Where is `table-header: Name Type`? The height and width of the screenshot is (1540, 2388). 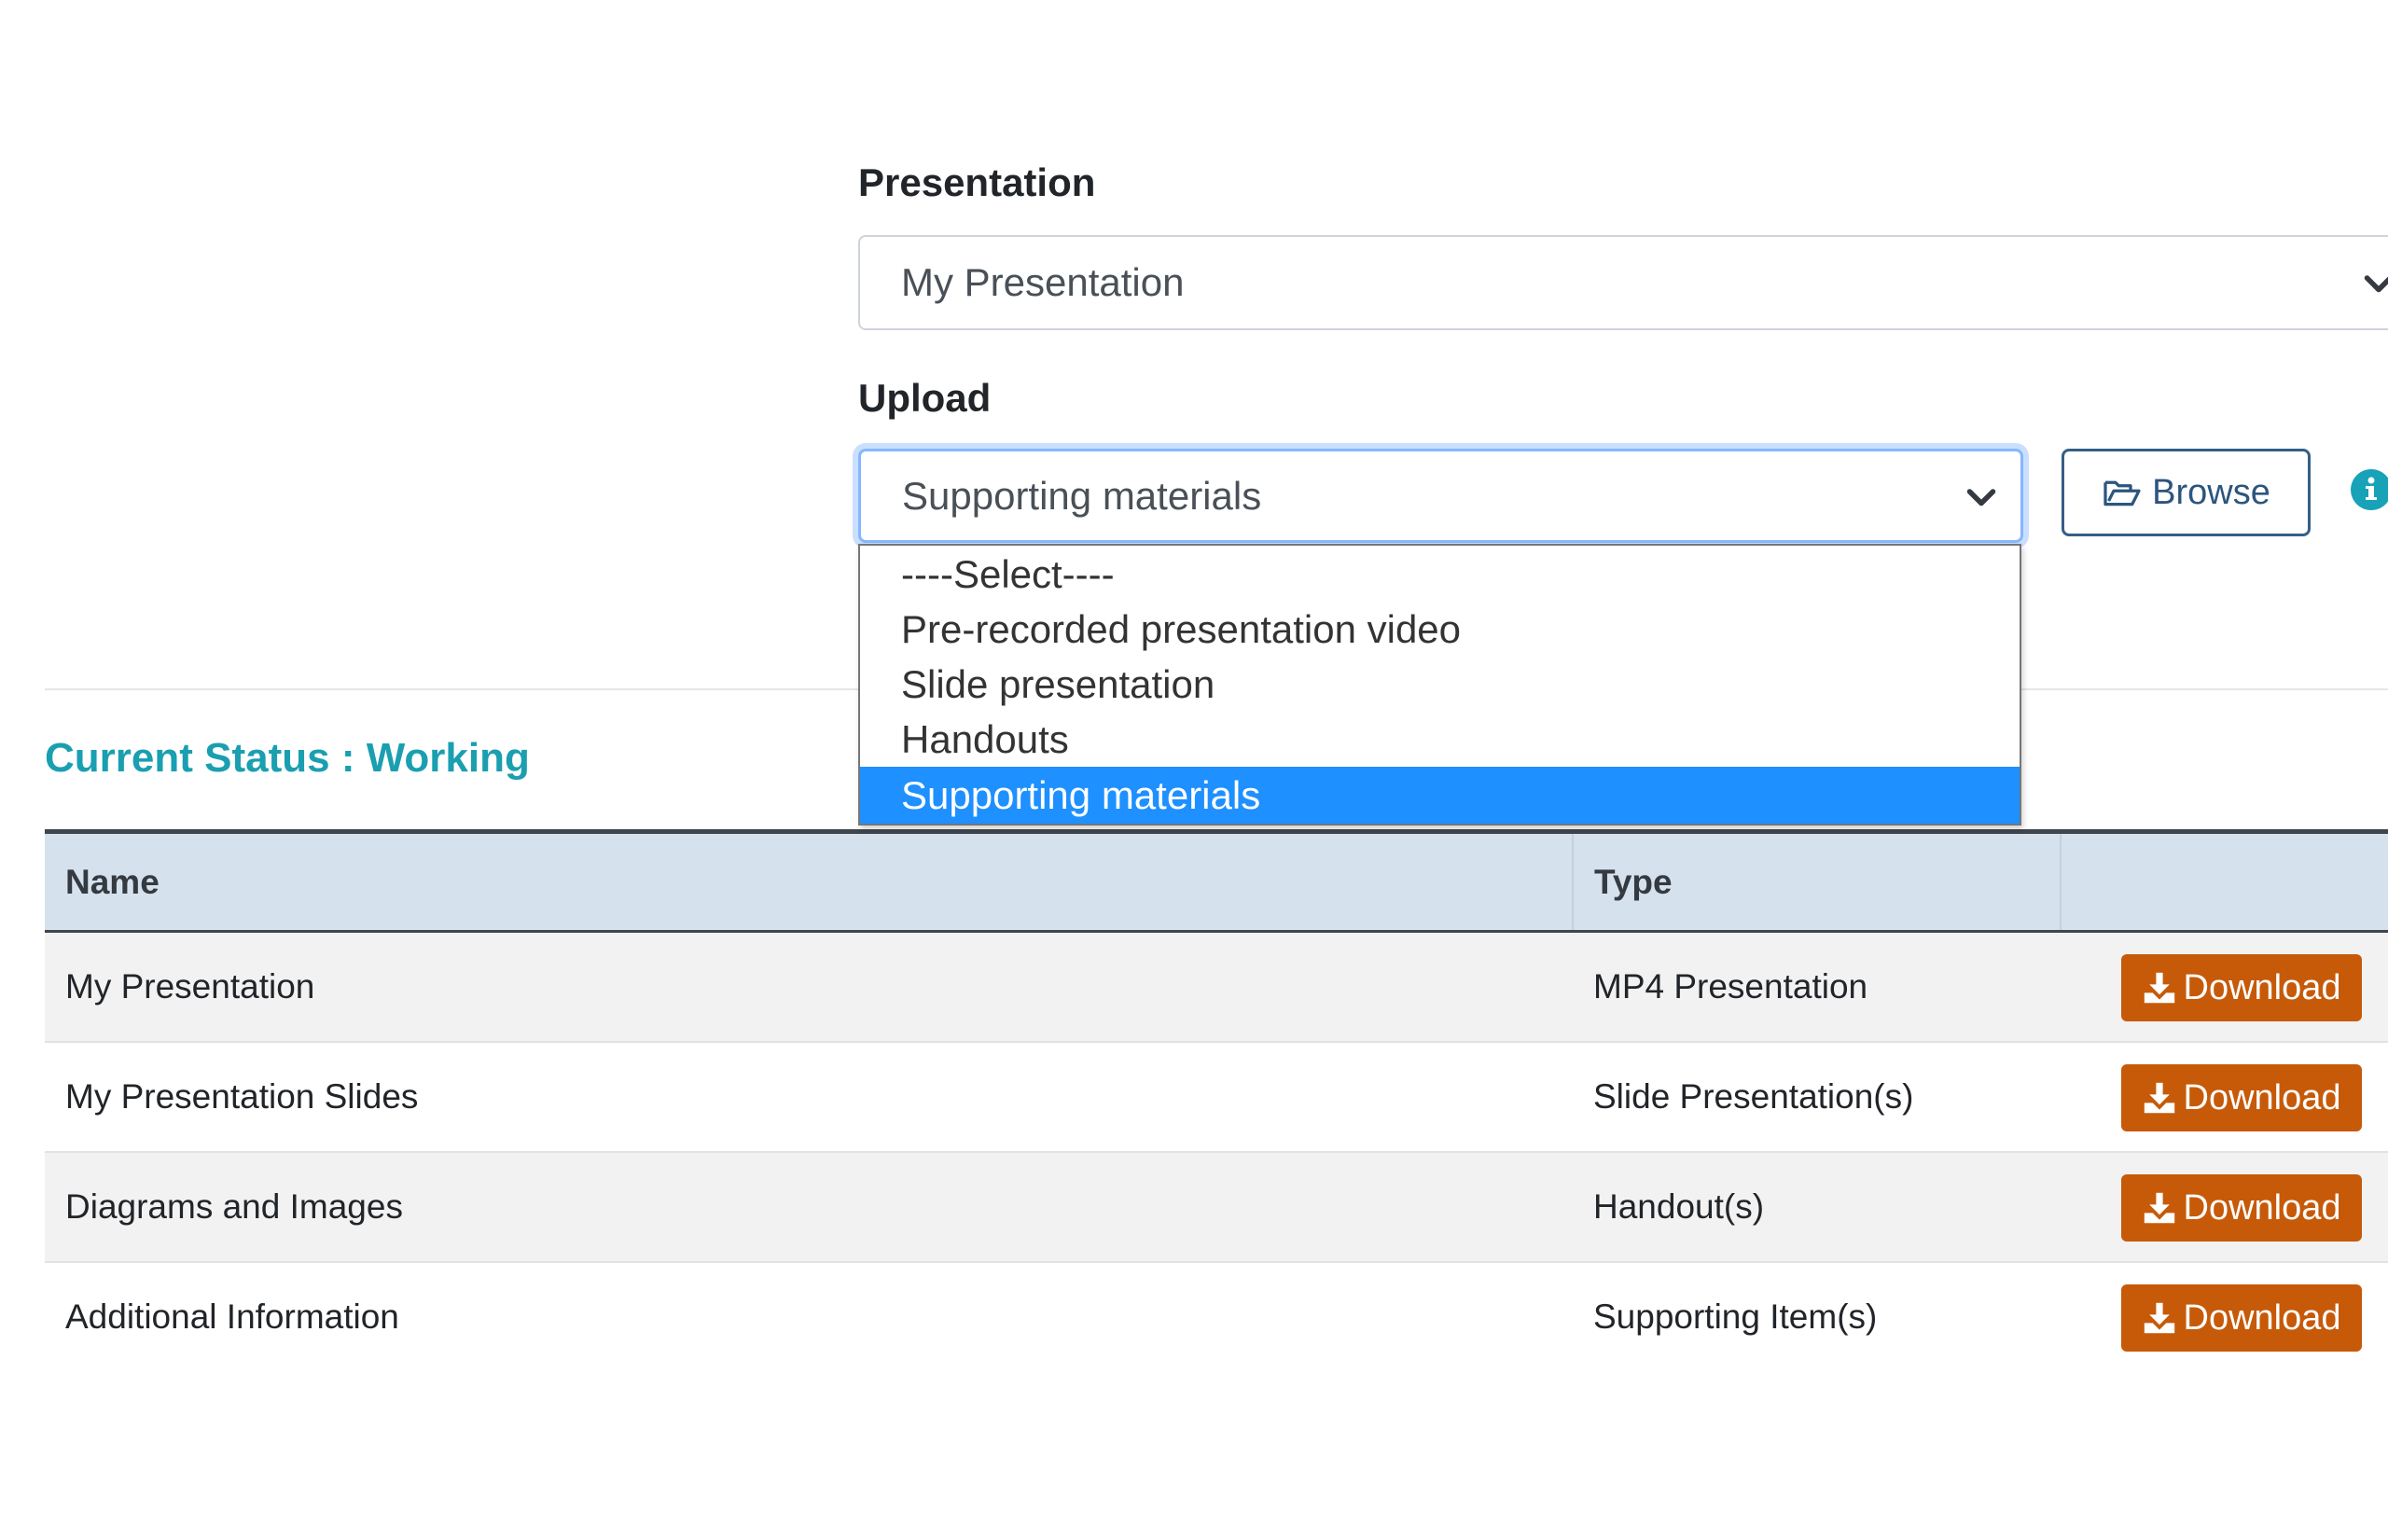 table-header: Name Type is located at coordinates (1216, 882).